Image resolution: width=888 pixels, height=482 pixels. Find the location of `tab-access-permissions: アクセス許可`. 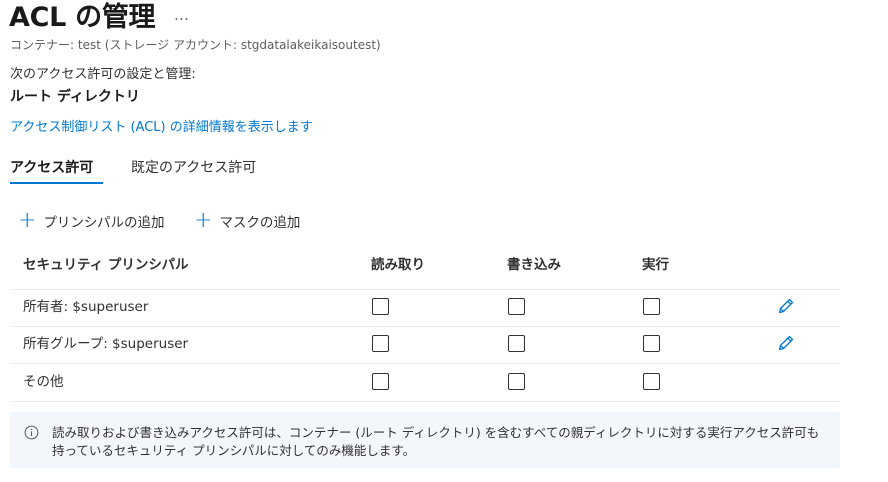

tab-access-permissions: アクセス許可 is located at coordinates (51, 168).